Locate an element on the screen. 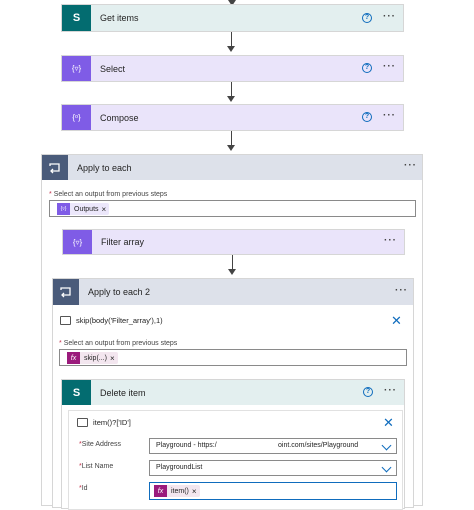 This screenshot has height=510, width=474. outputs-token: {▿} Outputs × is located at coordinates (83, 209).